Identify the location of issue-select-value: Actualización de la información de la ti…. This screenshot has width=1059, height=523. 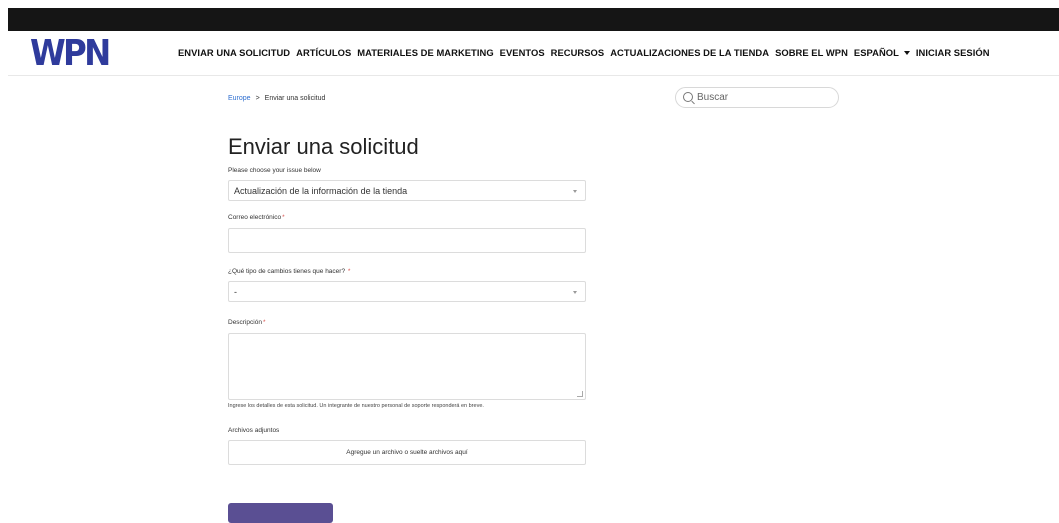
(321, 191).